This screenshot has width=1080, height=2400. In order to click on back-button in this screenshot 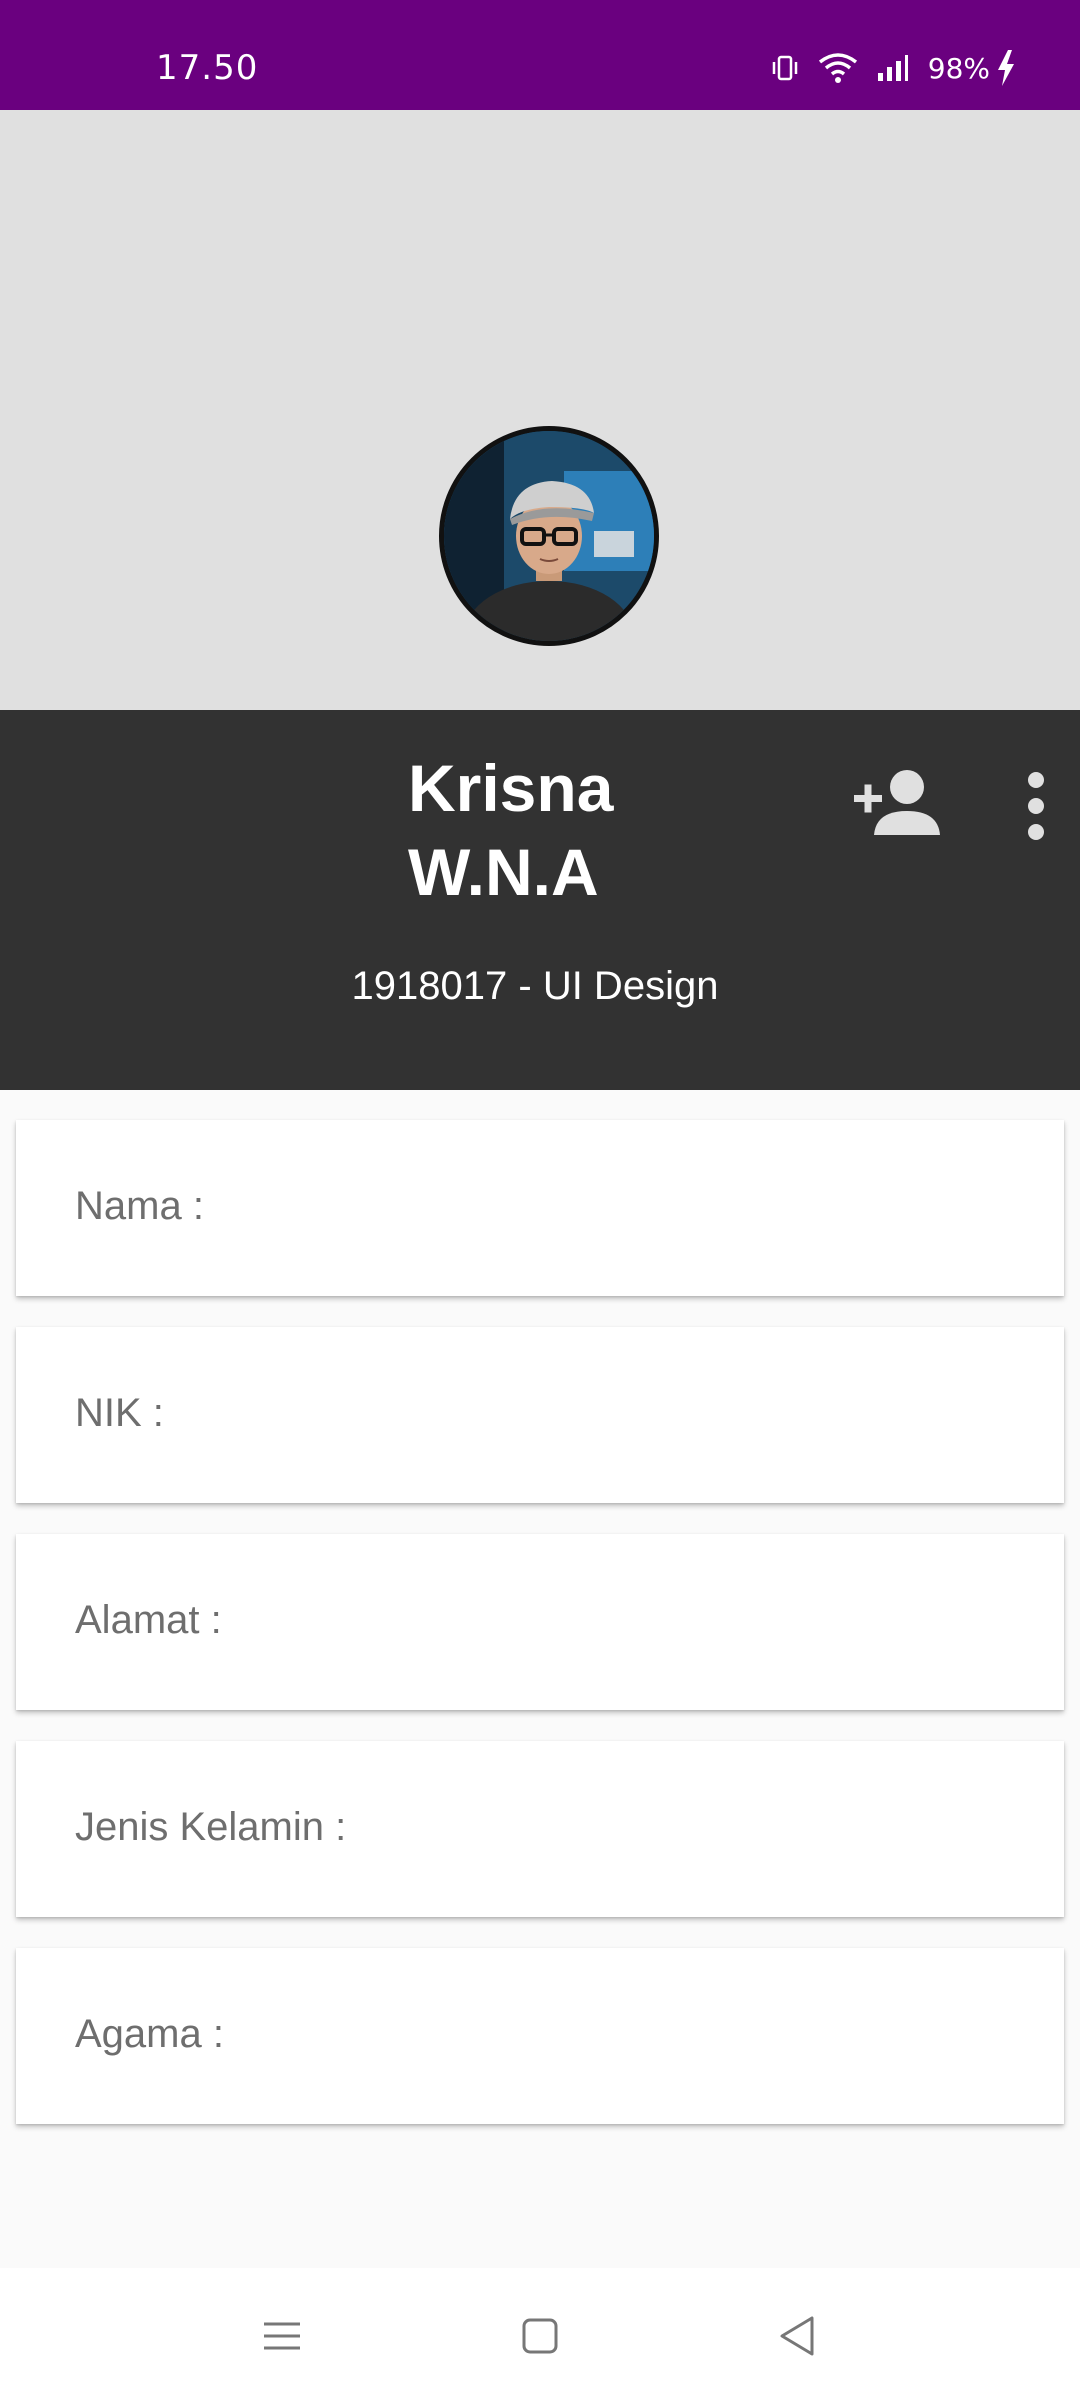, I will do `click(798, 2336)`.